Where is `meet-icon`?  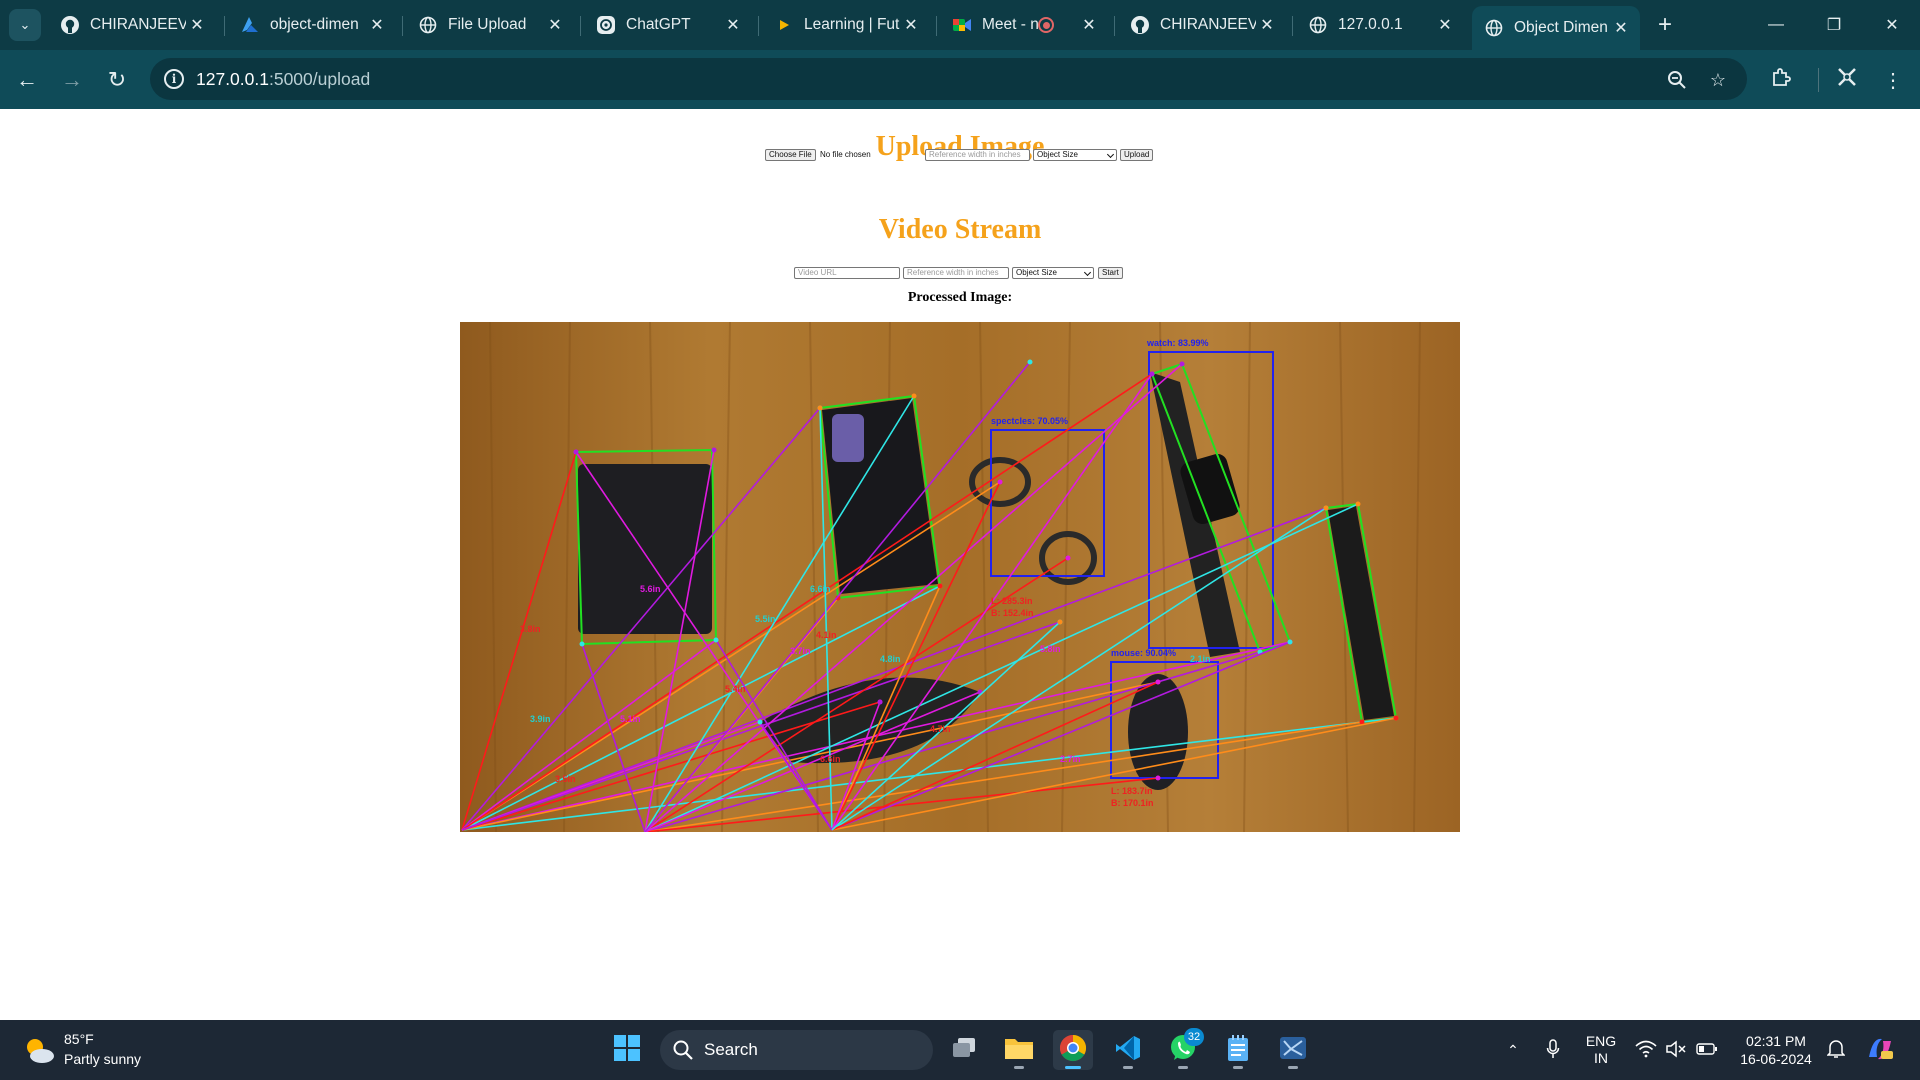 meet-icon is located at coordinates (962, 25).